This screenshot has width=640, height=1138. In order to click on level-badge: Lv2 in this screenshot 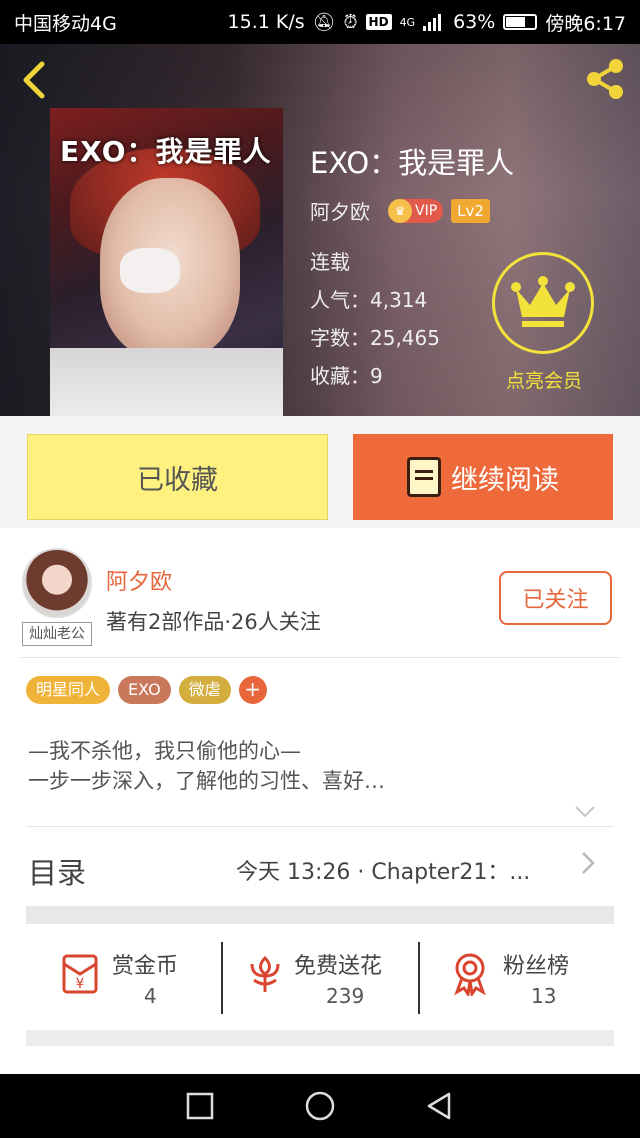, I will do `click(470, 210)`.